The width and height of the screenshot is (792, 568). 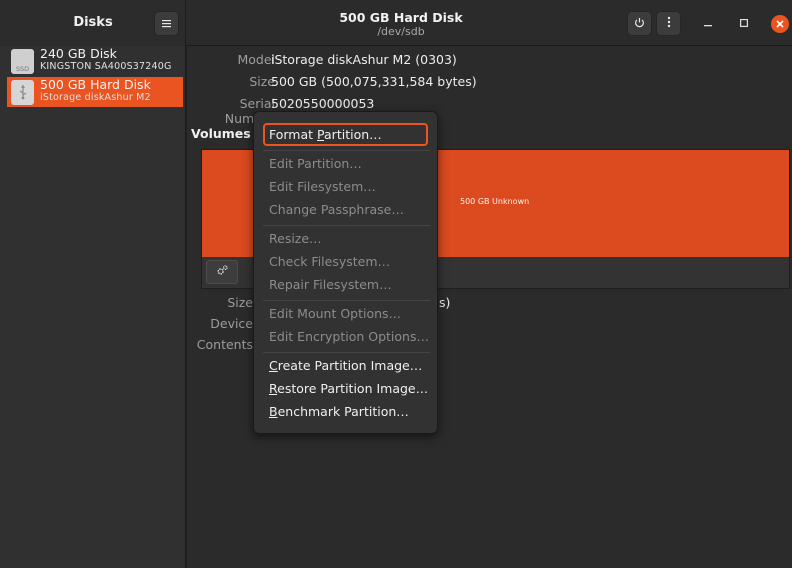 I want to click on contents-label: Contents, so click(x=224, y=344).